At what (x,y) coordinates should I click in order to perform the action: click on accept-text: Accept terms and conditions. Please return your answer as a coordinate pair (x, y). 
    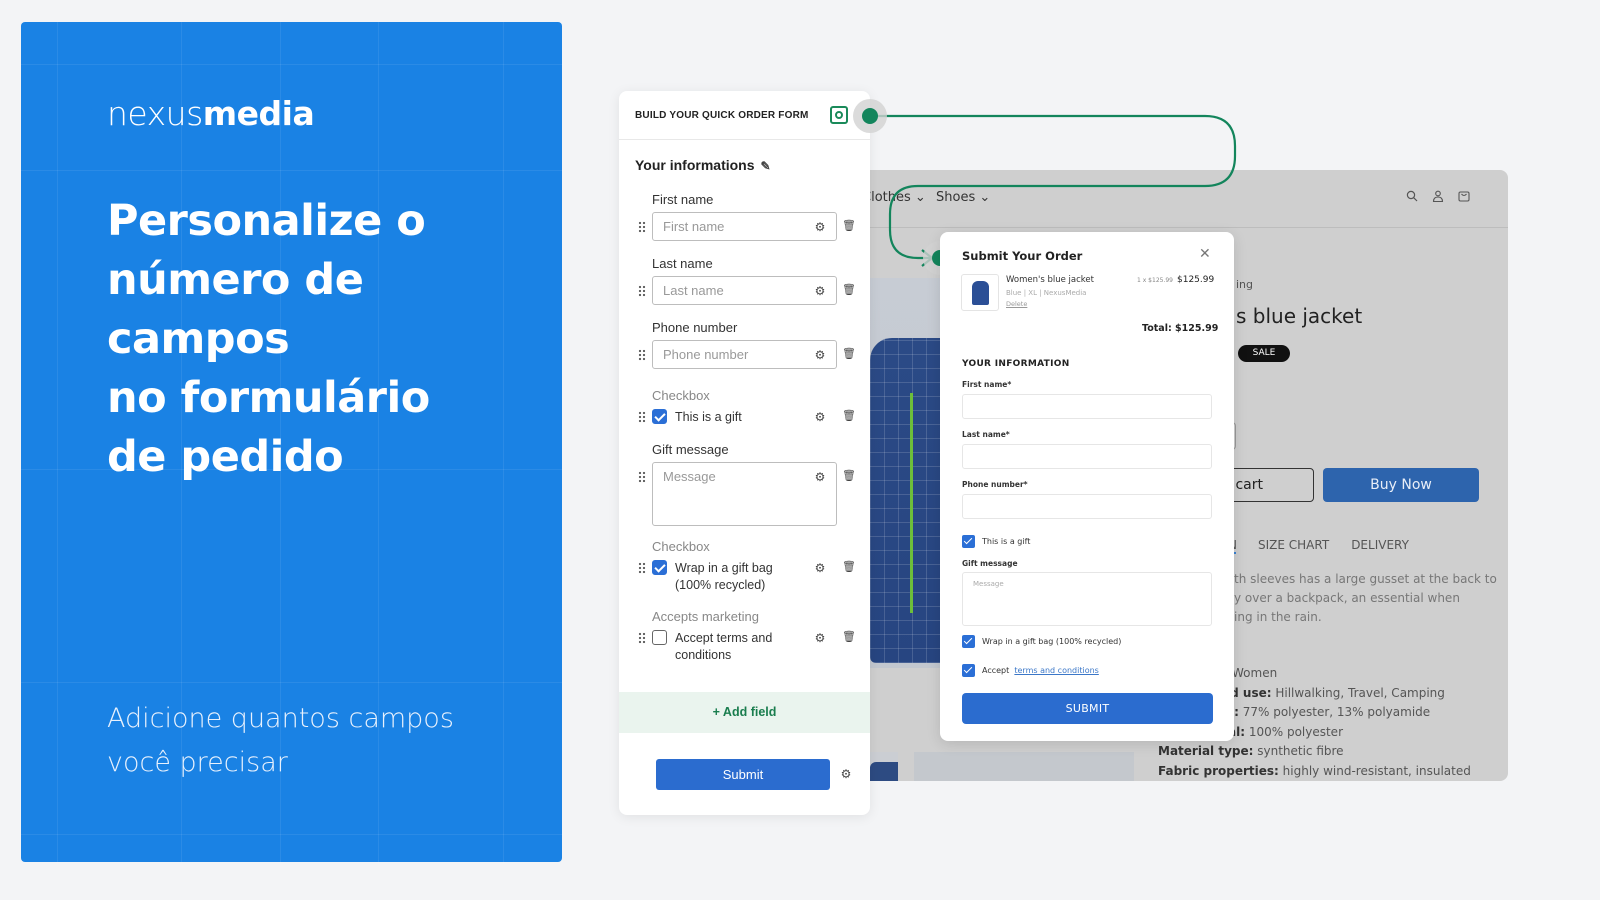
    Looking at the image, I should click on (1040, 670).